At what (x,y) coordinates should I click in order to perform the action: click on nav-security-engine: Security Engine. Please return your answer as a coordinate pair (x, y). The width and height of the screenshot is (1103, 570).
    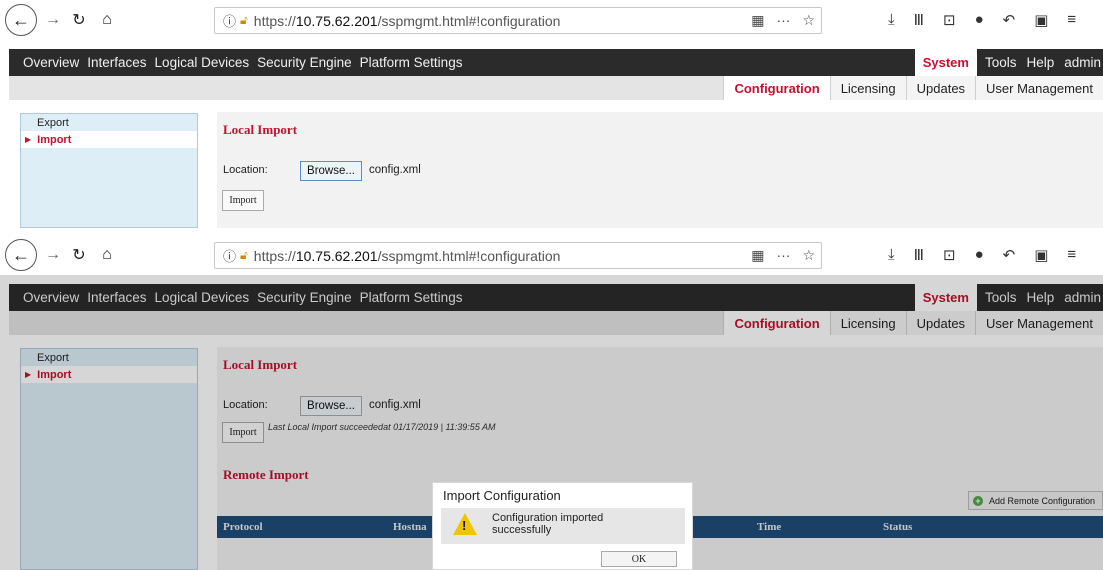
    Looking at the image, I should click on (304, 62).